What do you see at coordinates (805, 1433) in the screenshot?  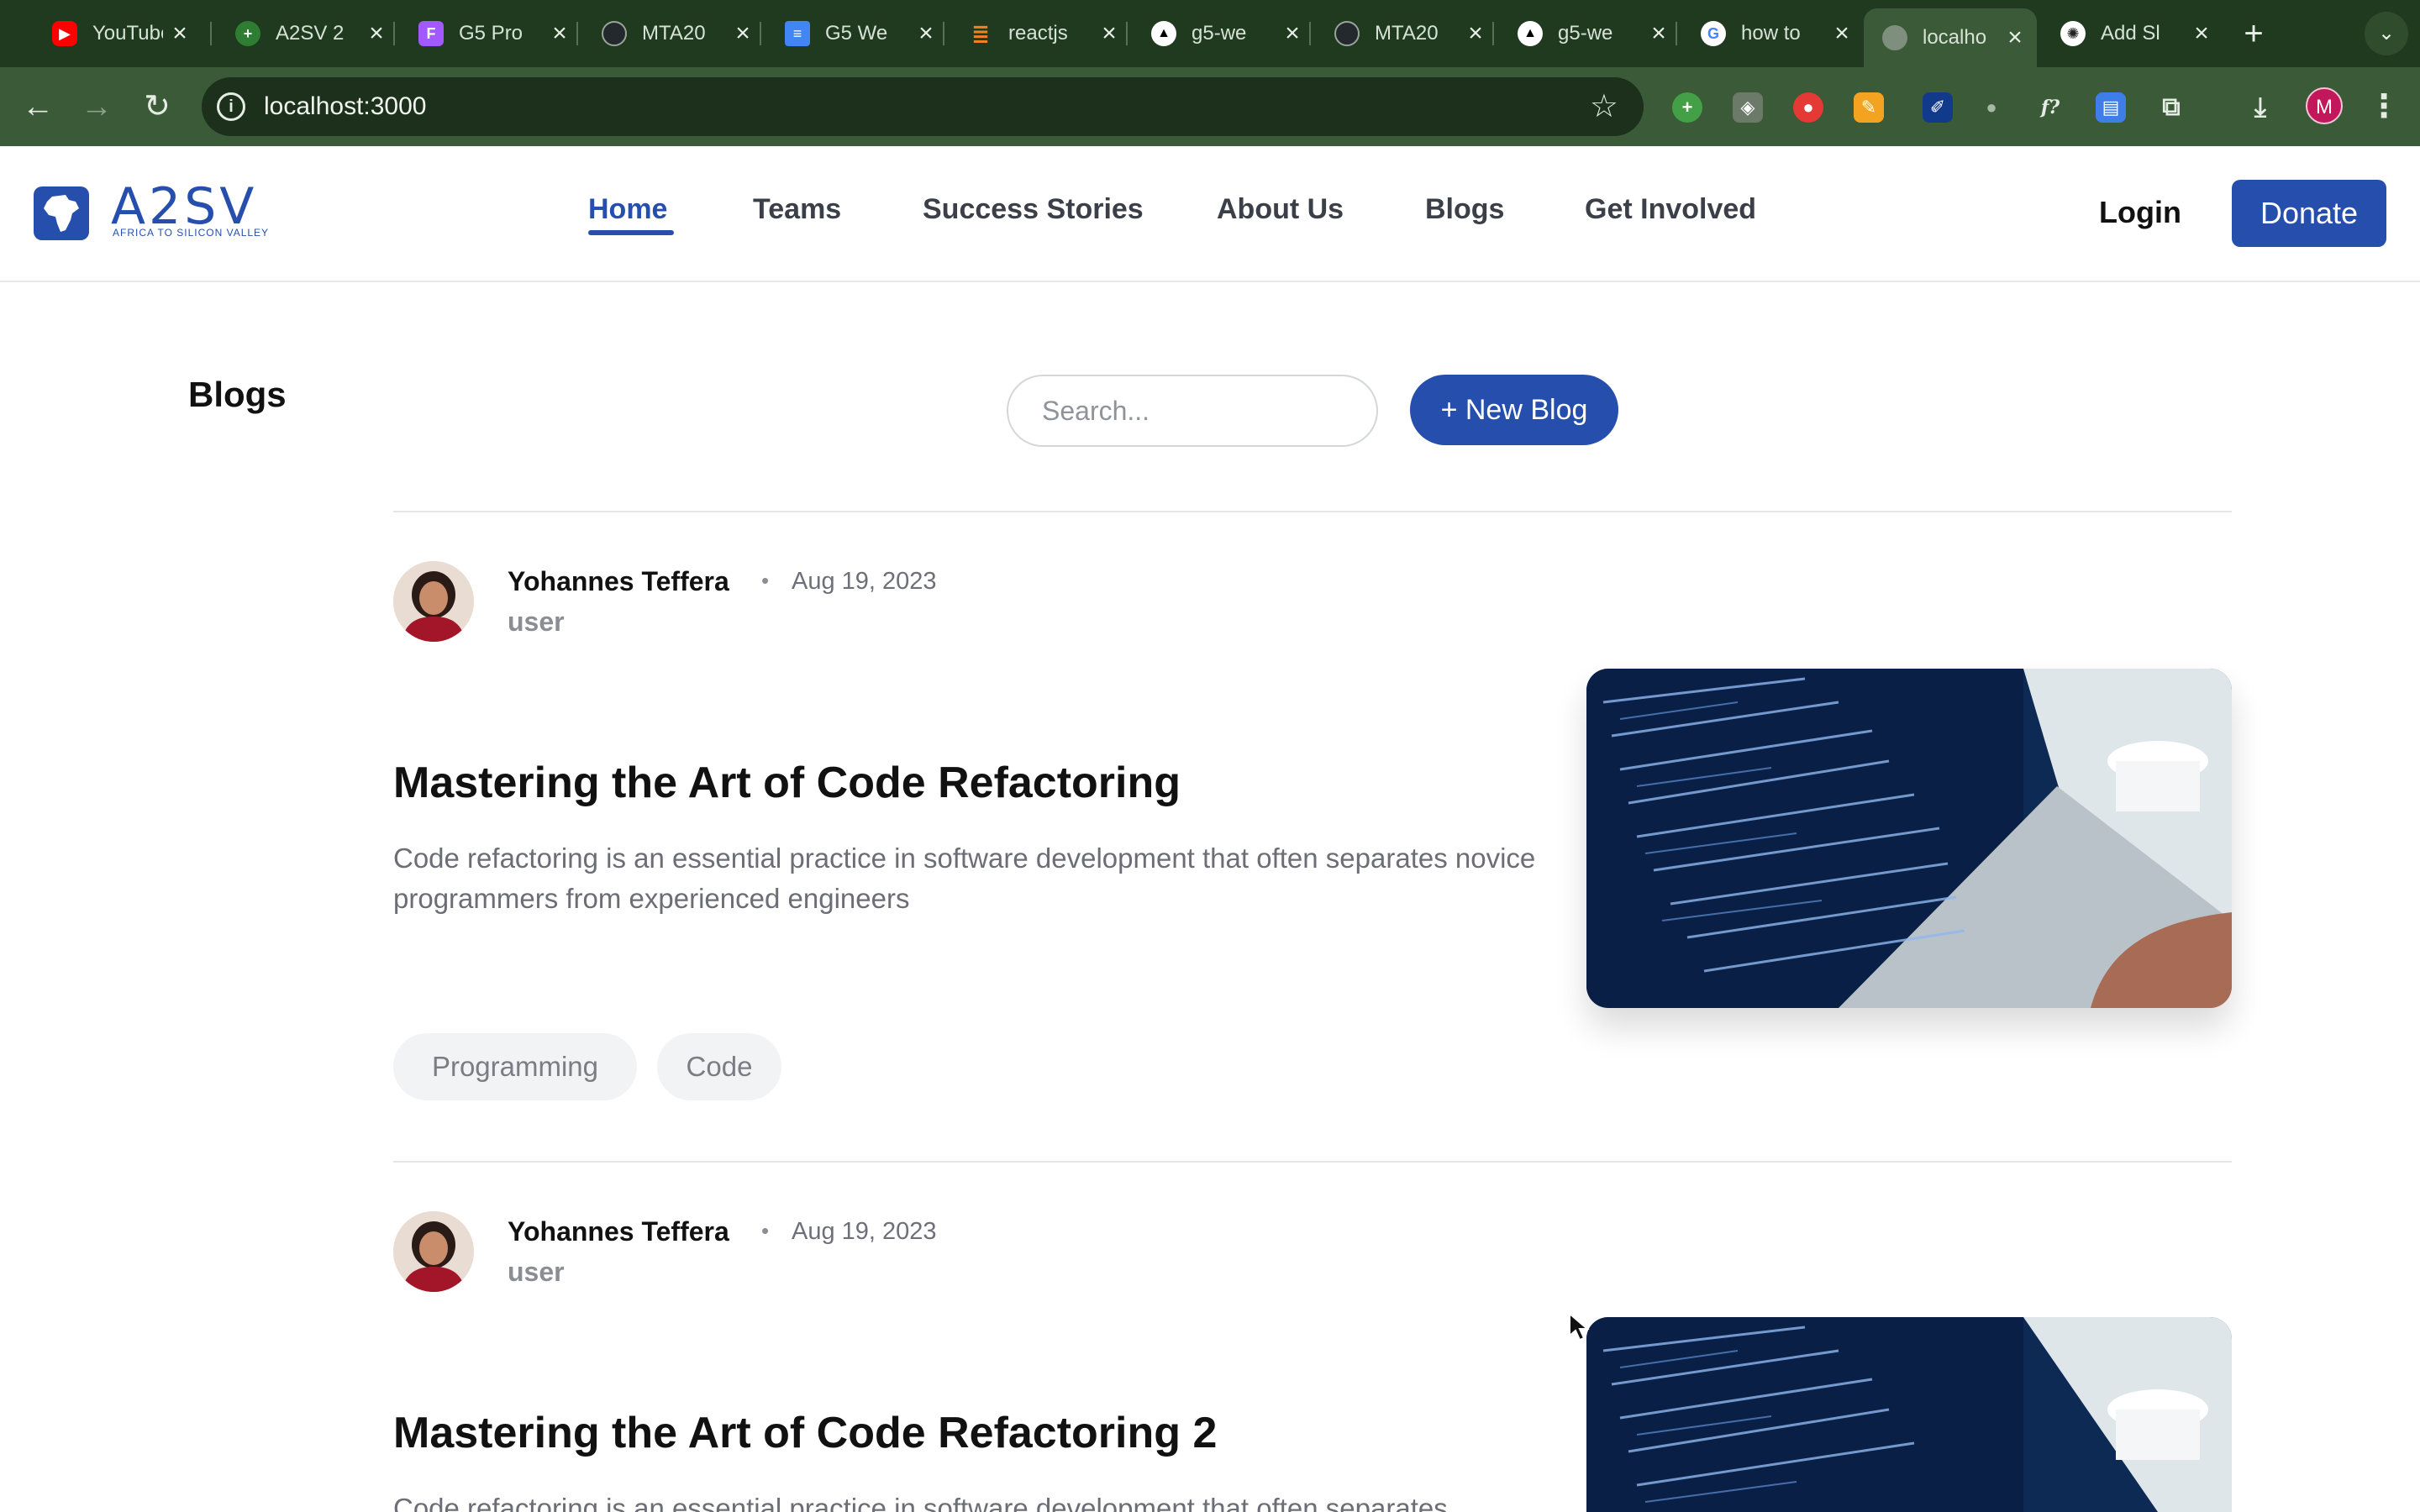 I see `post-title: Mastering the Art of Code Refactoring 2` at bounding box center [805, 1433].